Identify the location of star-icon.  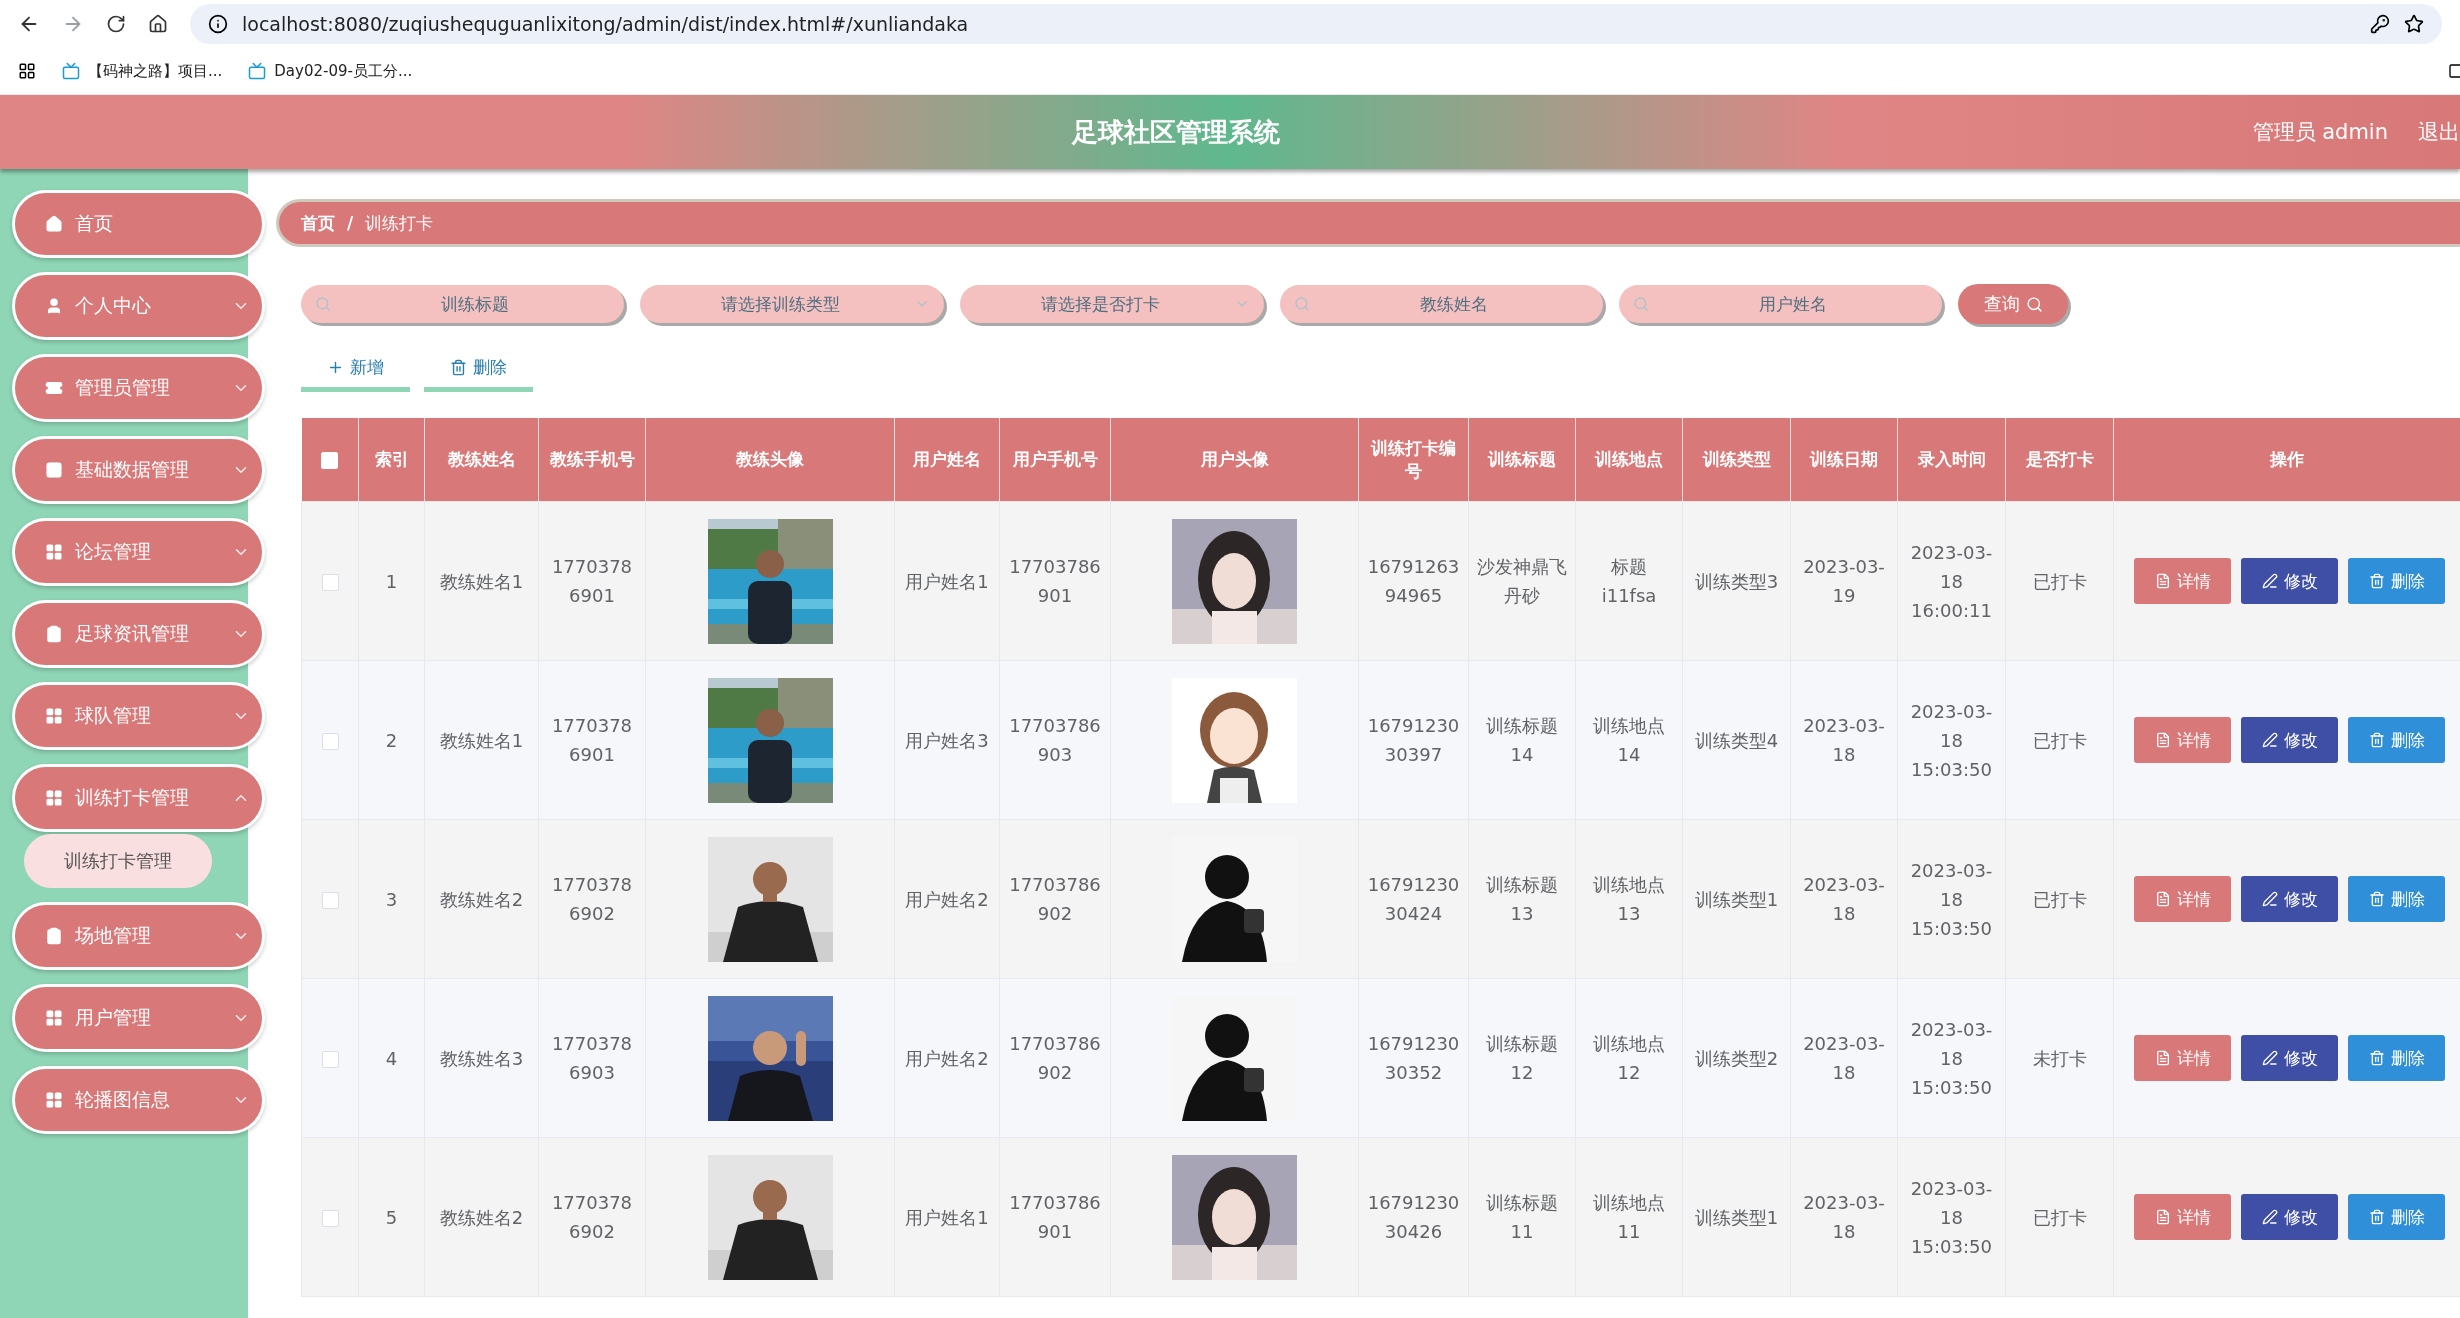
(2414, 24).